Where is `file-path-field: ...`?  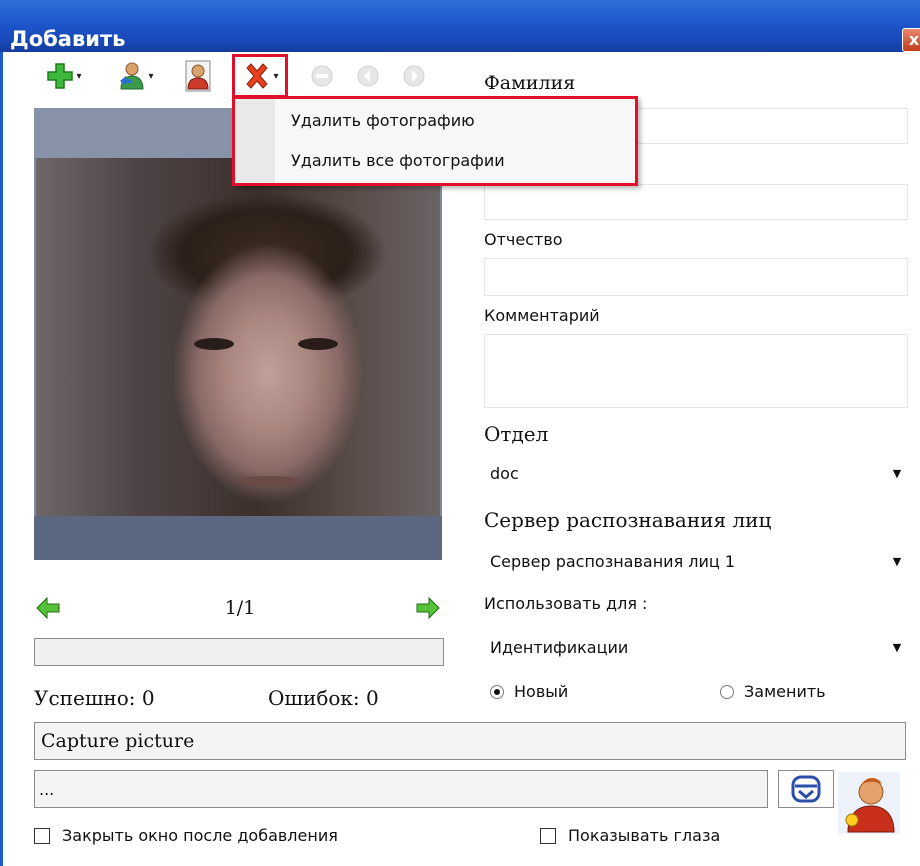
file-path-field: ... is located at coordinates (401, 789).